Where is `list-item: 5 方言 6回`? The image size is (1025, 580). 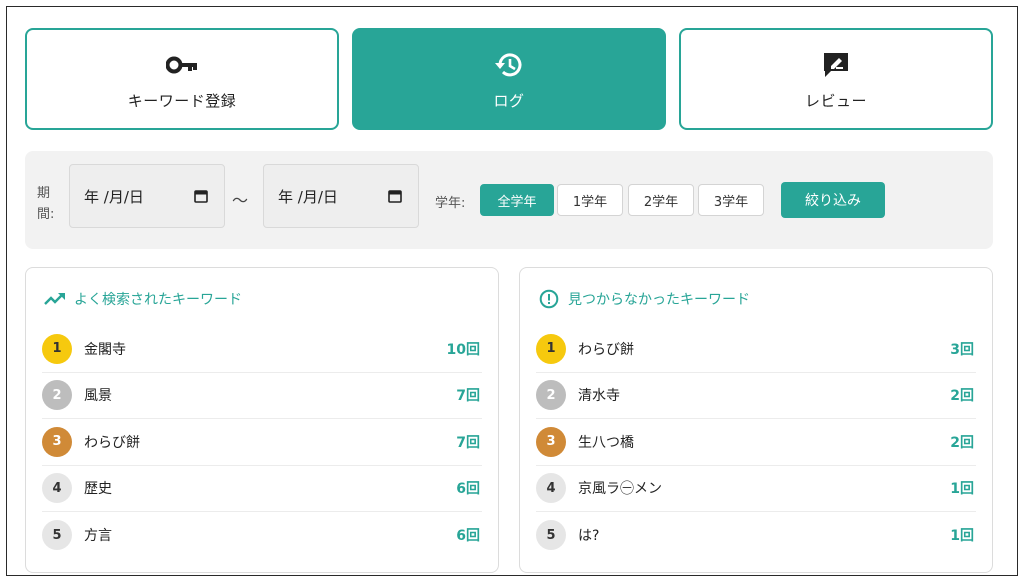 list-item: 5 方言 6回 is located at coordinates (262, 535).